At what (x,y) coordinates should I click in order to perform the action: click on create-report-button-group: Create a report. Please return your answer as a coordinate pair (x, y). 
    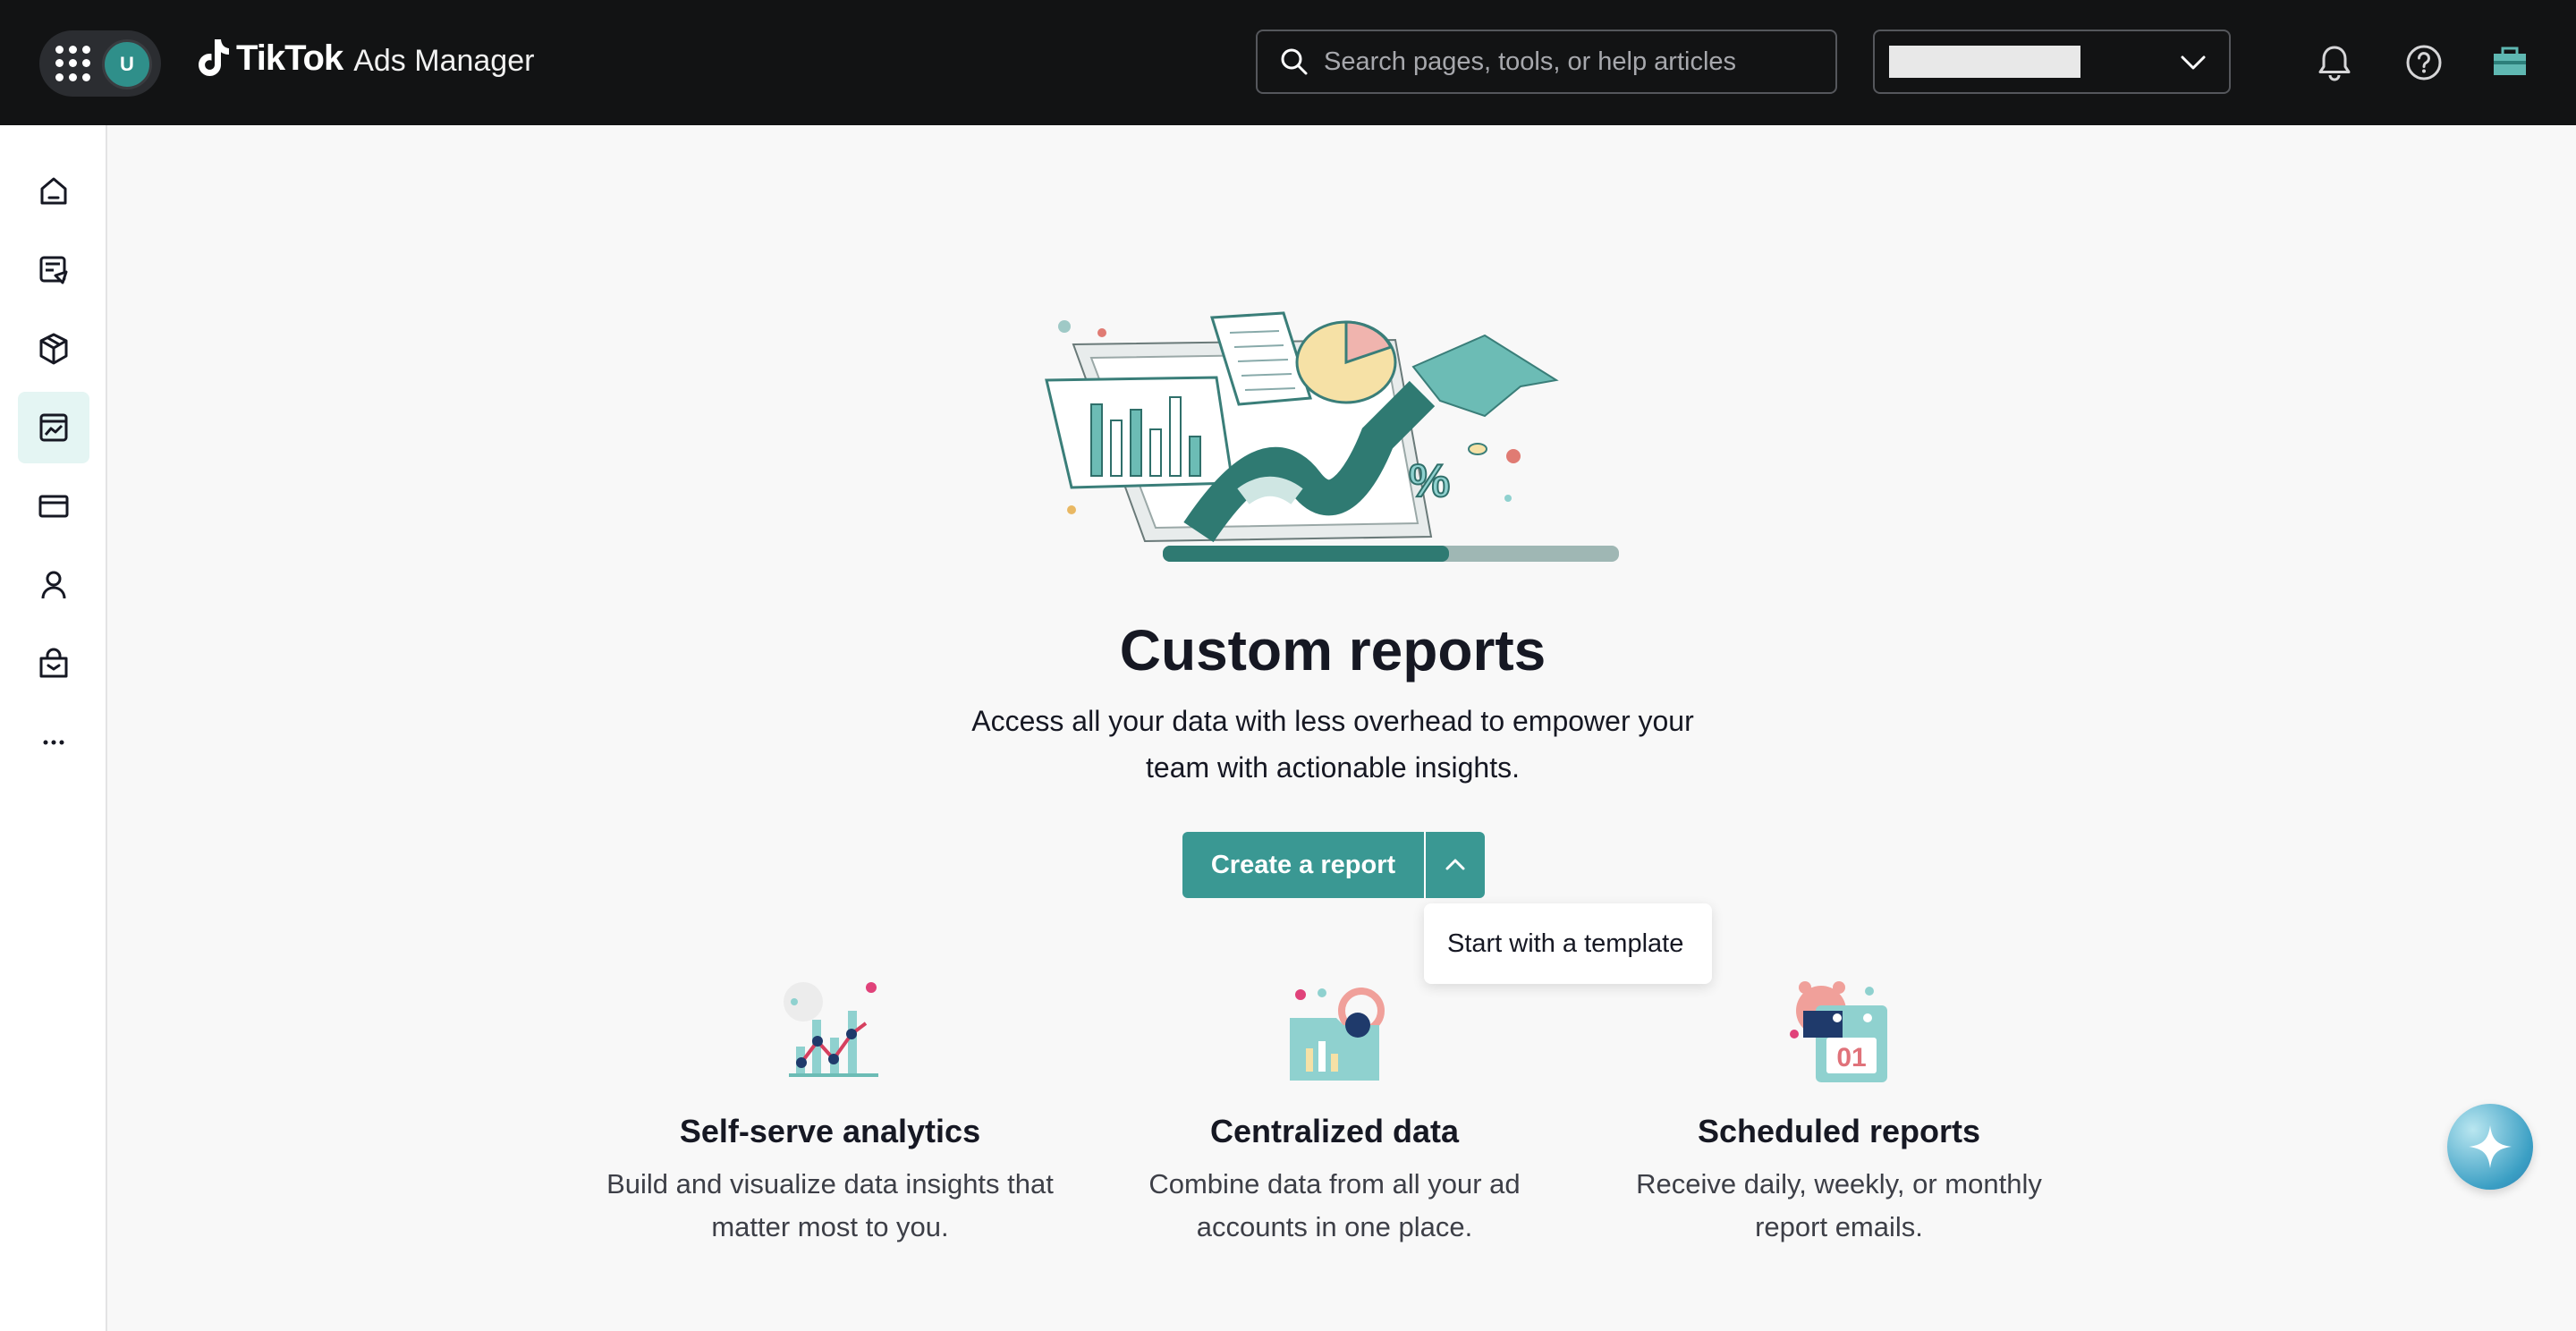
    Looking at the image, I should click on (1333, 865).